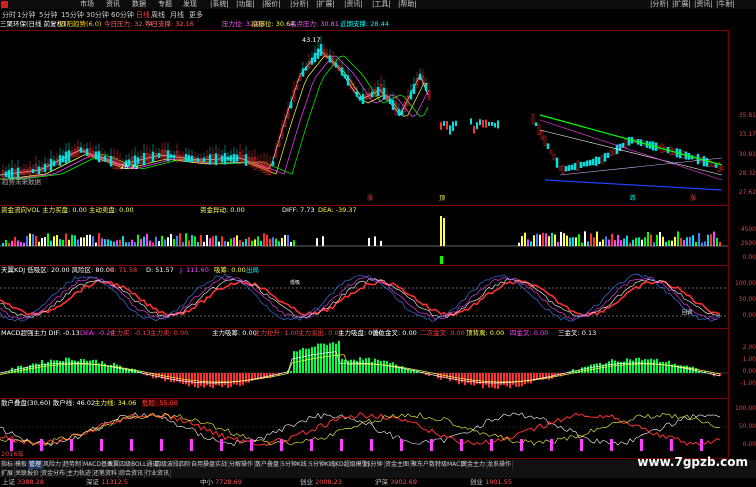 Image resolution: width=756 pixels, height=487 pixels. Describe the element at coordinates (364, 297) in the screenshot. I see `kdj-chart: 低吸回调` at that location.